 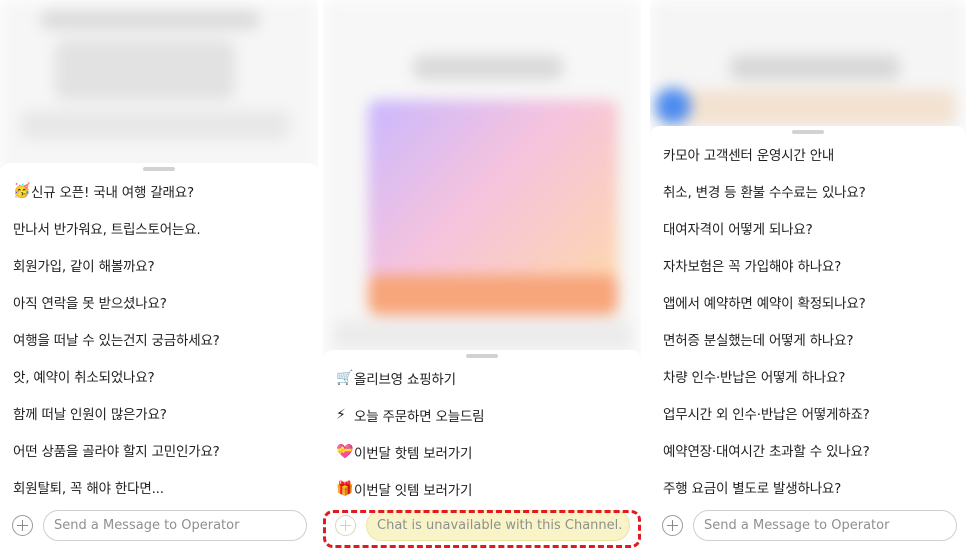 What do you see at coordinates (90, 303) in the screenshot?
I see `quick-reply-label: 아직 연락을 못 받으셨나요?` at bounding box center [90, 303].